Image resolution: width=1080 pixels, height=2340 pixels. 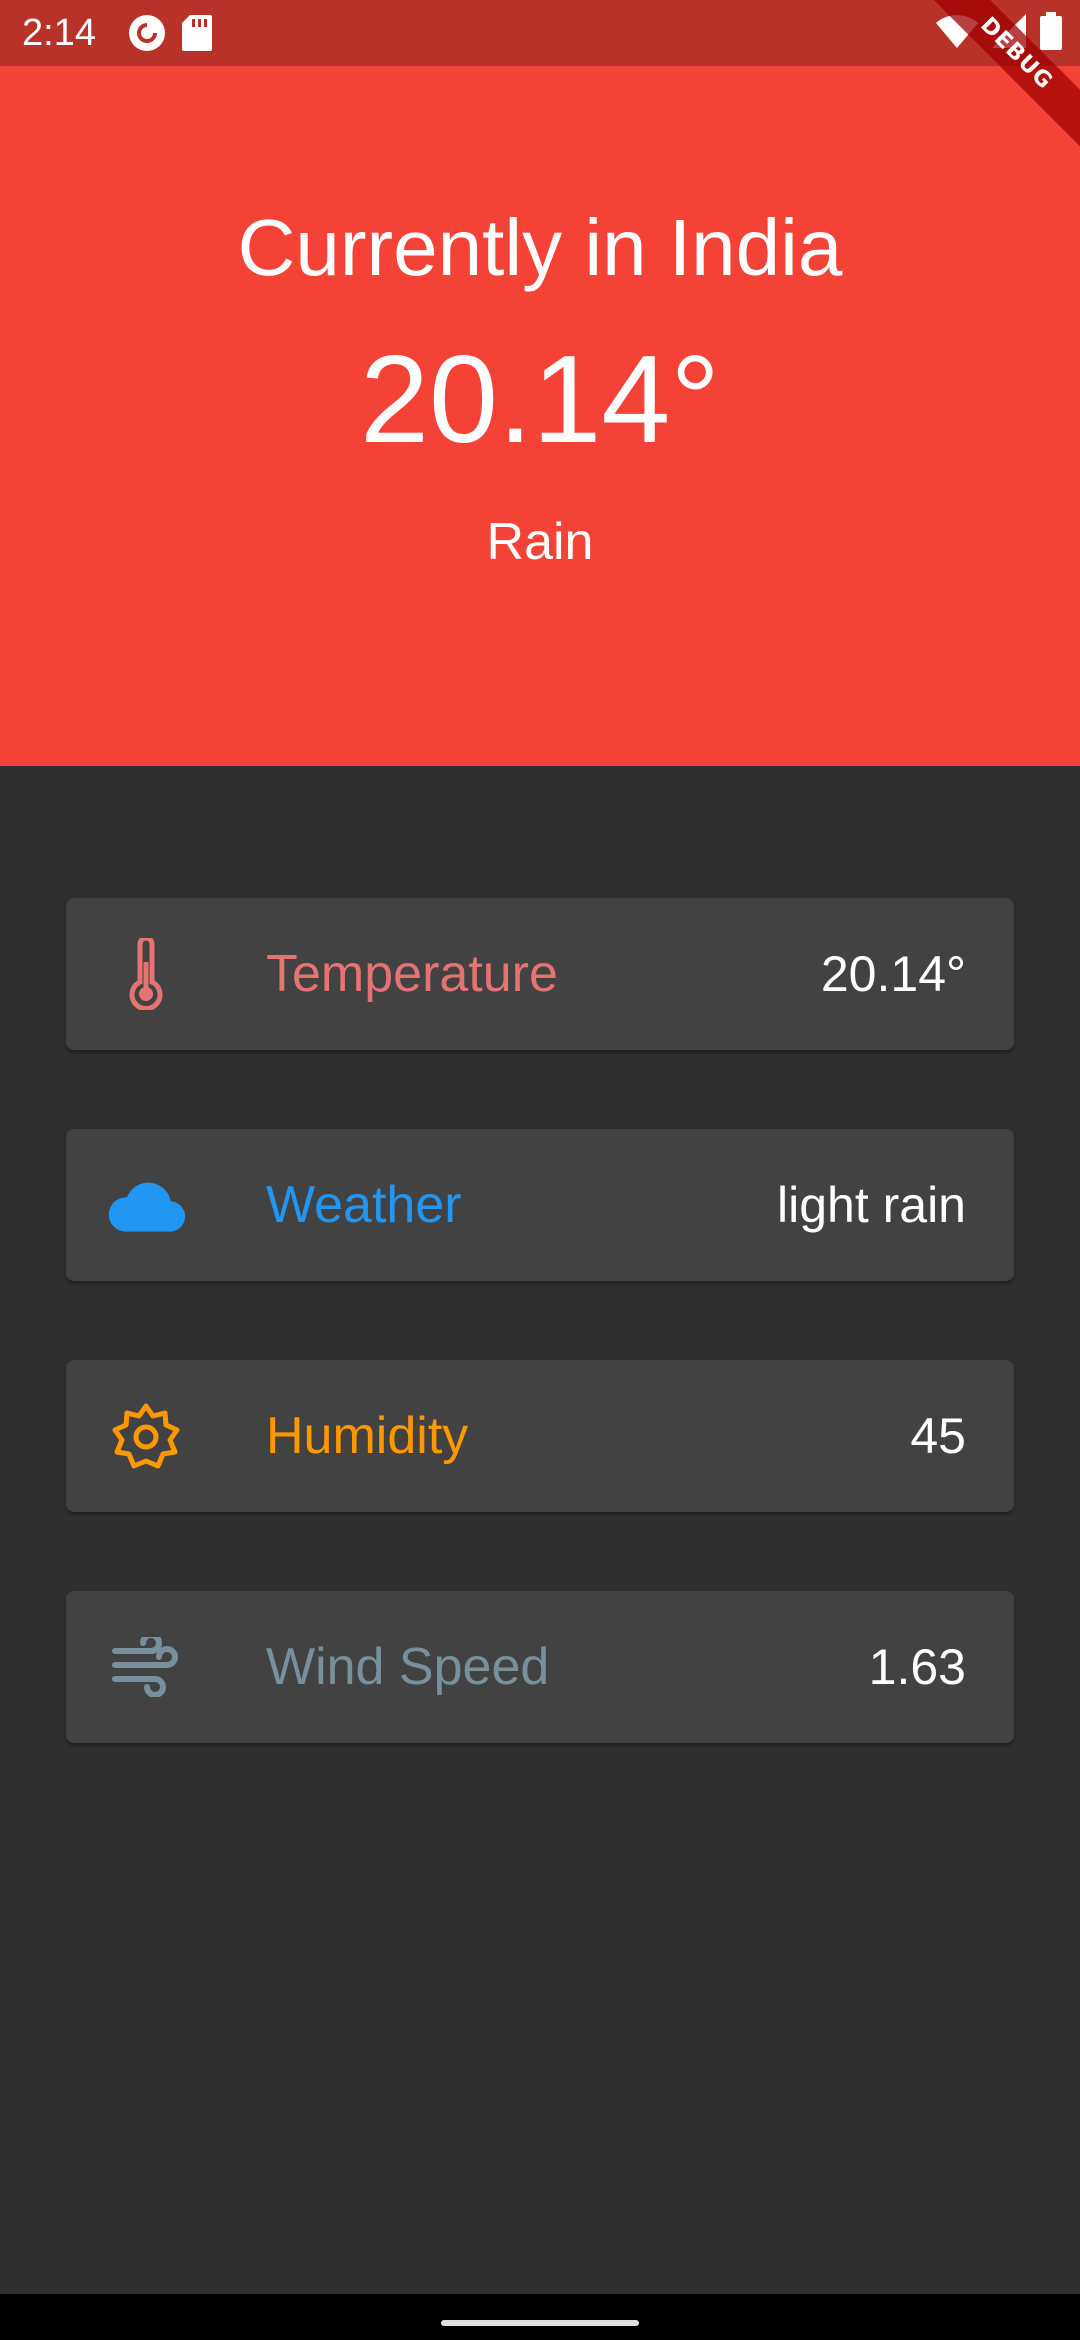 What do you see at coordinates (170, 35) in the screenshot?
I see `notification-icons` at bounding box center [170, 35].